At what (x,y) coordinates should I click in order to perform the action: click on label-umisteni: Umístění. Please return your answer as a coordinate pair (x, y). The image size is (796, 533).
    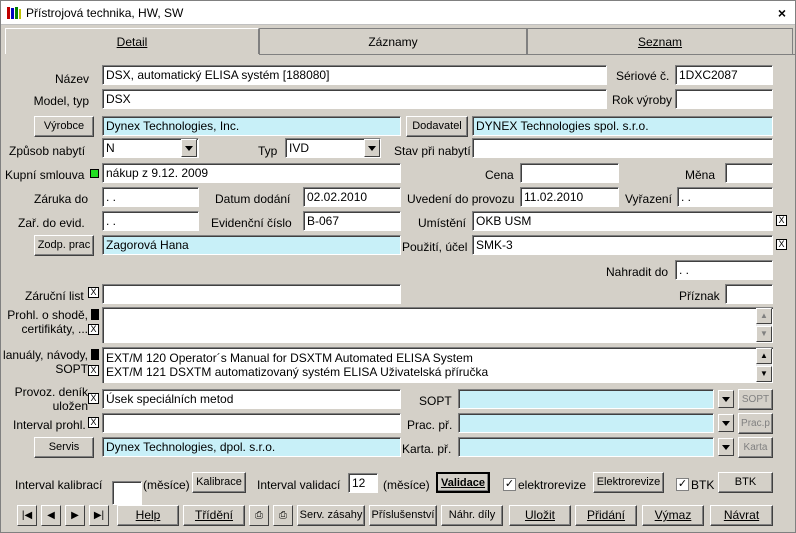
    Looking at the image, I should click on (442, 223).